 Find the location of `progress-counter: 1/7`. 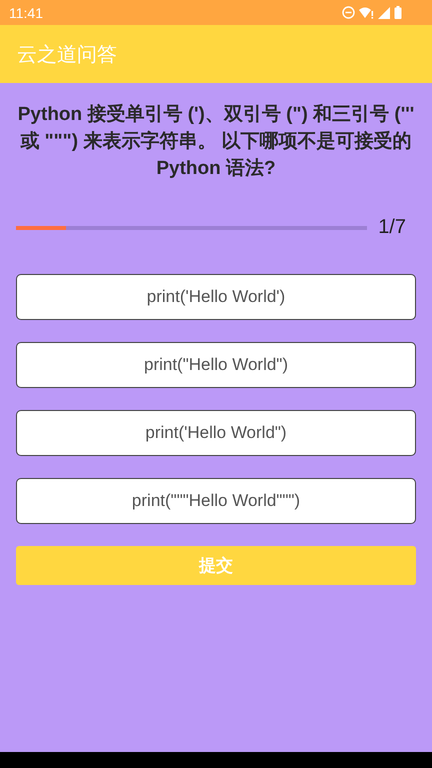

progress-counter: 1/7 is located at coordinates (392, 227).